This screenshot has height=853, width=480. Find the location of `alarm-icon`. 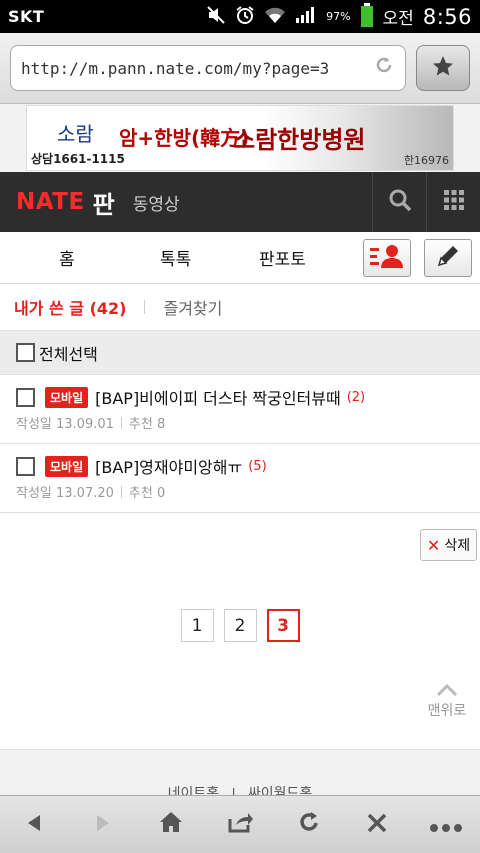

alarm-icon is located at coordinates (245, 17).